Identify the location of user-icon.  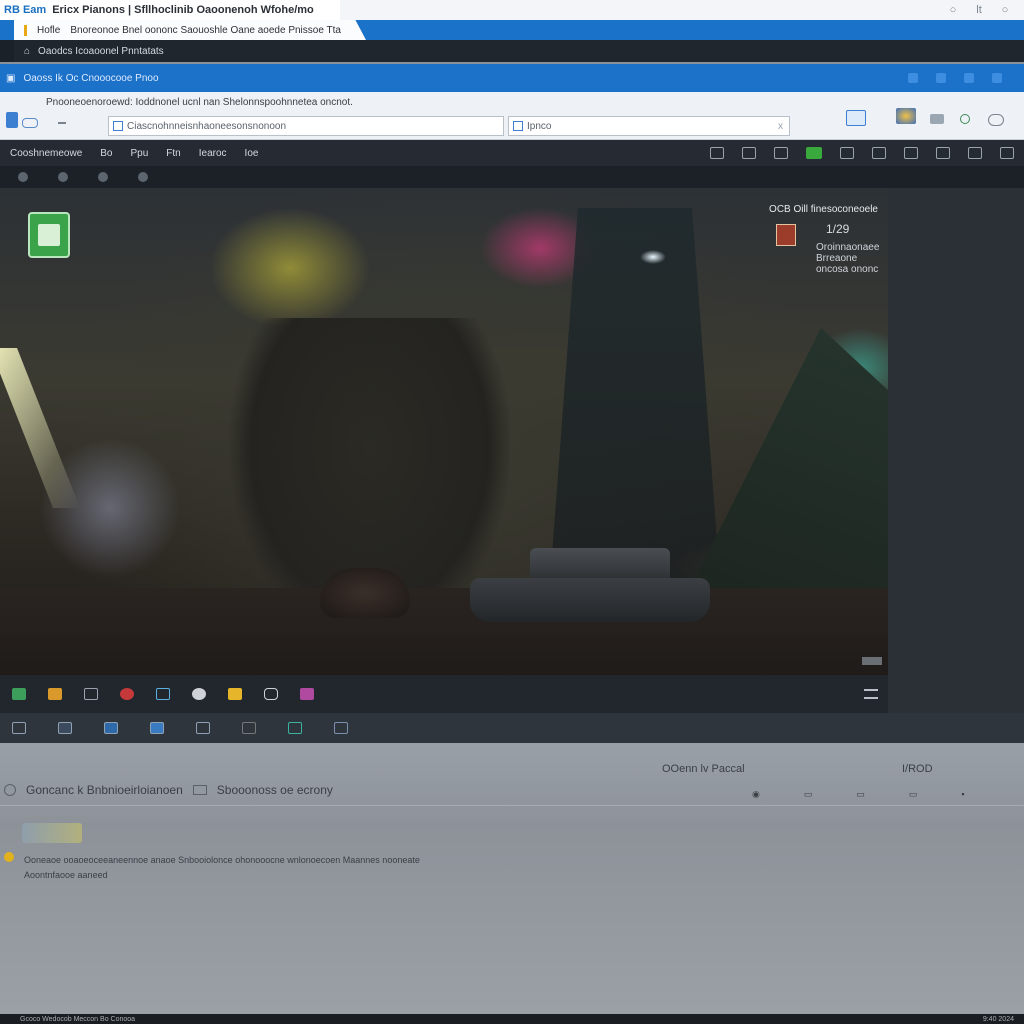
(937, 119).